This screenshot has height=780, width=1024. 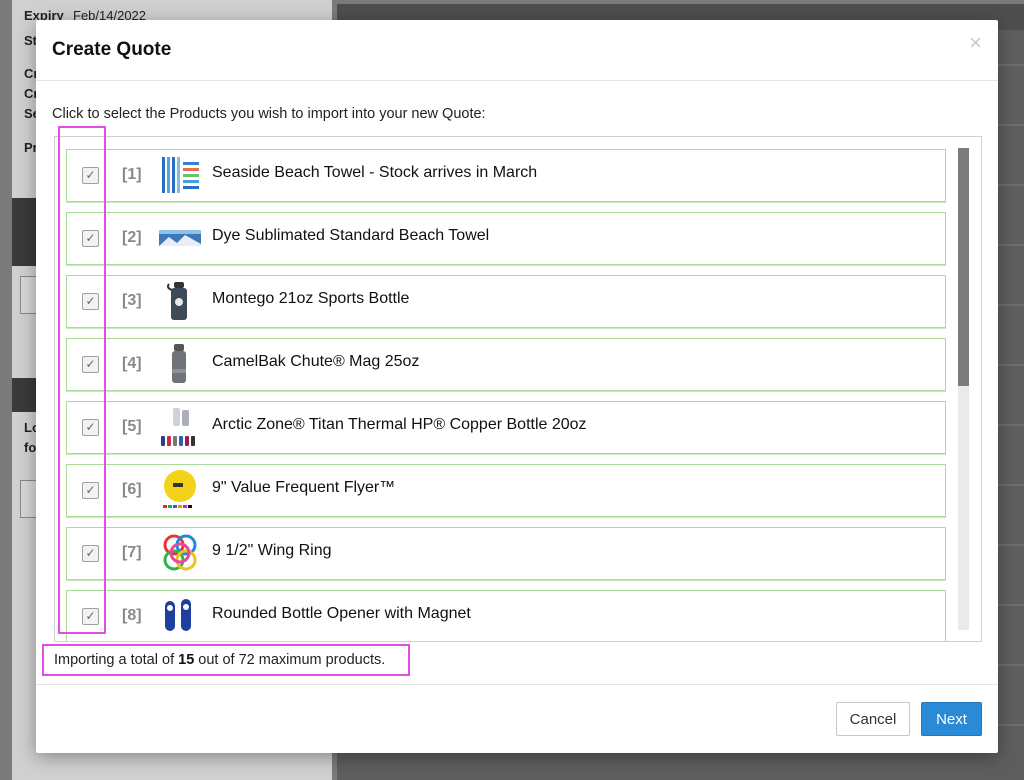 What do you see at coordinates (180, 238) in the screenshot?
I see `sublimated-towel-icon` at bounding box center [180, 238].